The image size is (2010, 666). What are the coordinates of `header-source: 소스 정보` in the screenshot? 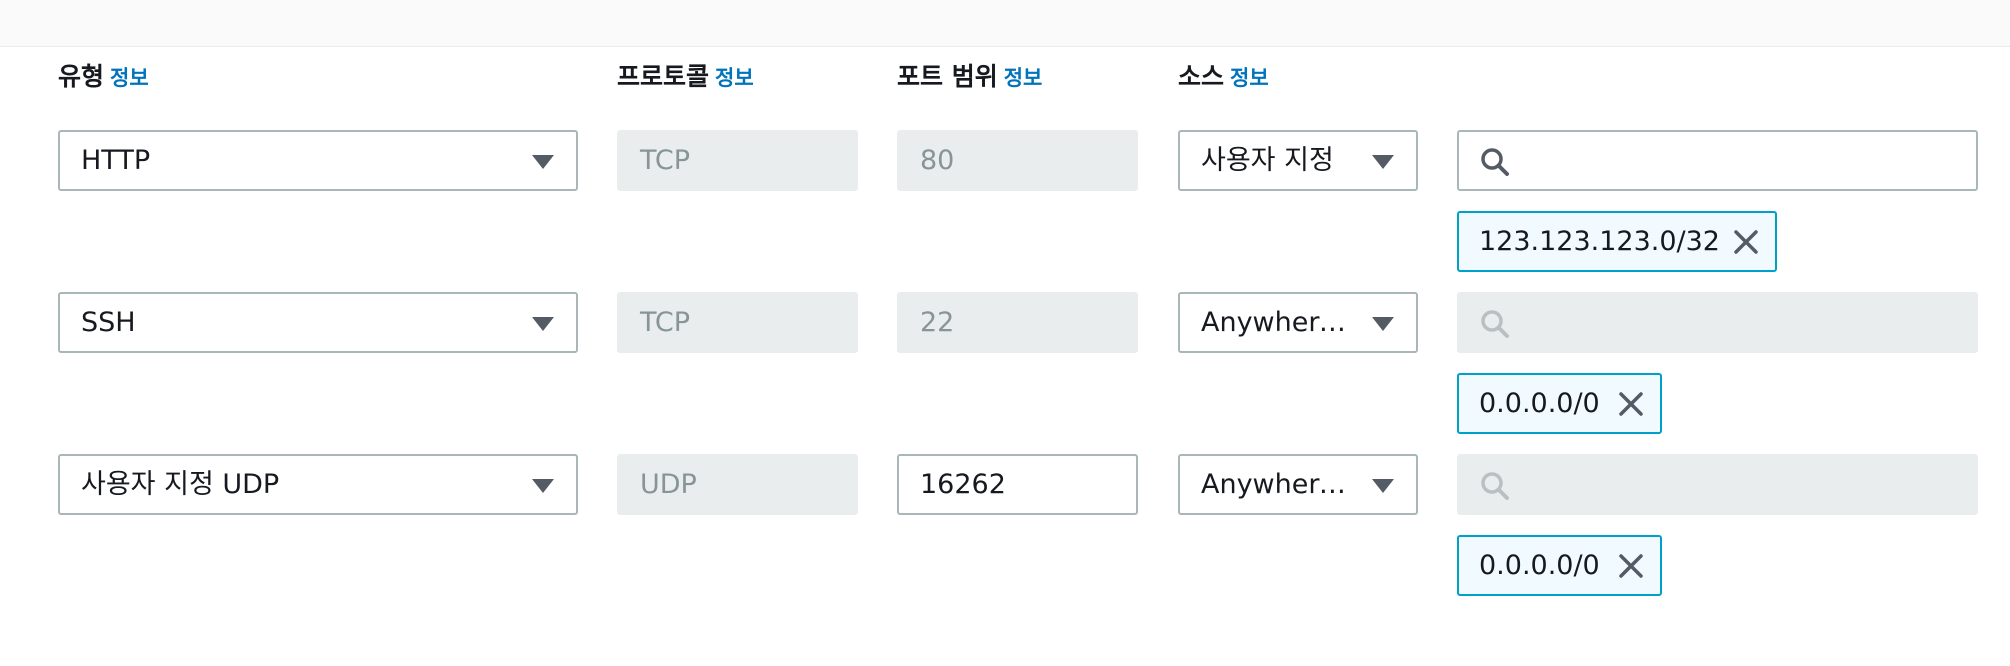 It's located at (1223, 77).